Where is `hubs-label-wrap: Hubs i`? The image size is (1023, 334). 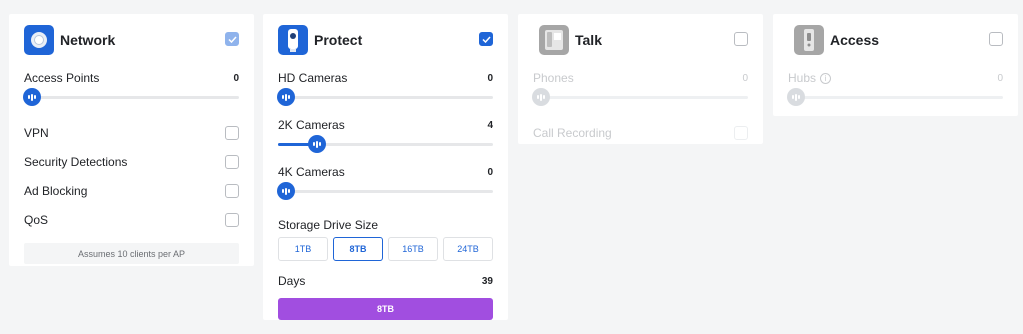
hubs-label-wrap: Hubs i is located at coordinates (810, 78).